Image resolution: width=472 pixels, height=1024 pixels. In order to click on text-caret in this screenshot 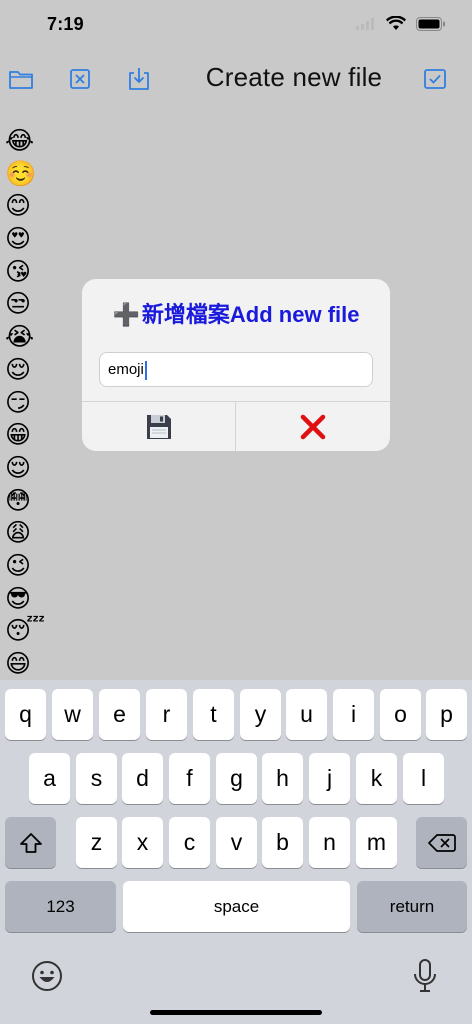, I will do `click(145, 370)`.